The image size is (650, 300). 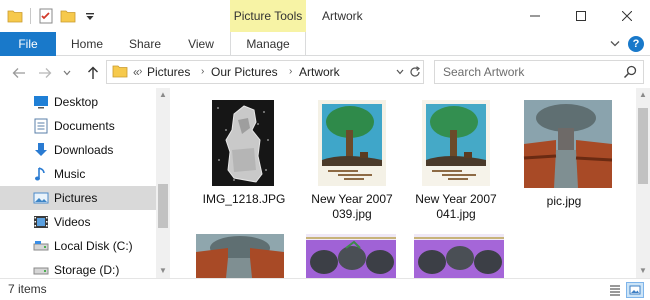 I want to click on address-segment-pictures: Pictures, so click(x=168, y=72).